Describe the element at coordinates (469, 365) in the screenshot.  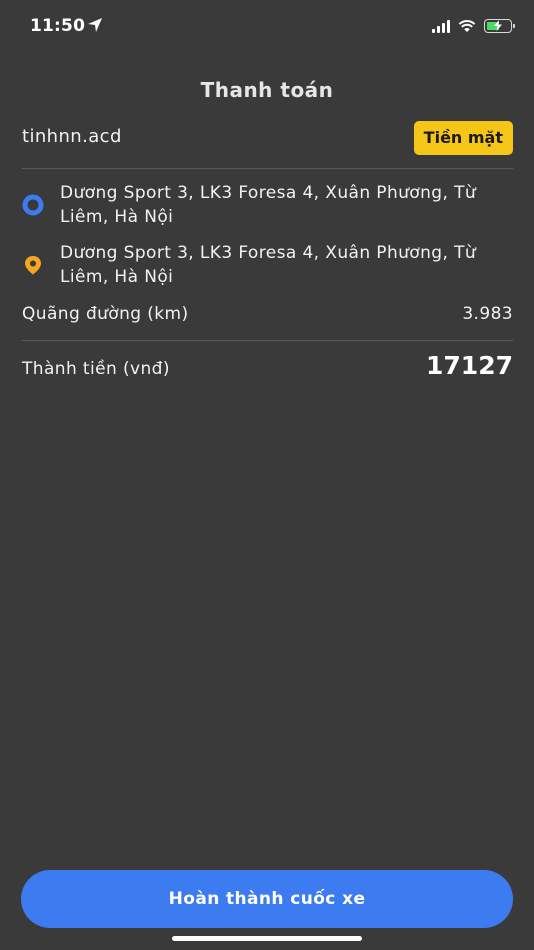
I see `total-value: 17127` at that location.